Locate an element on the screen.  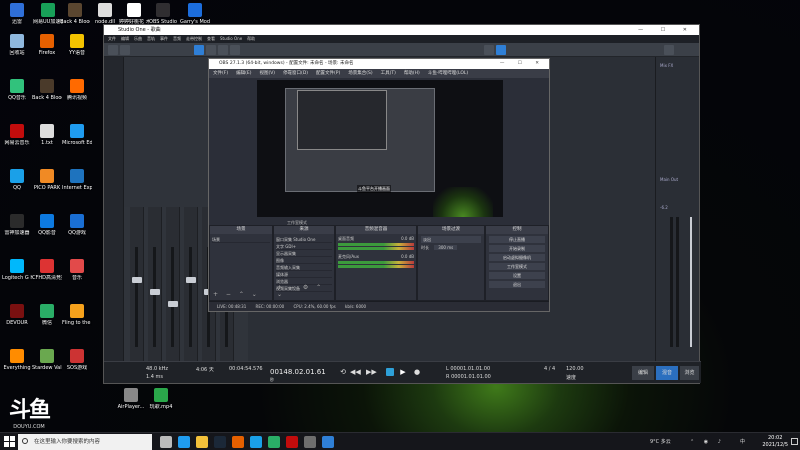
desktop-icon: Microsoft Edge is located at coordinates (77, 144).